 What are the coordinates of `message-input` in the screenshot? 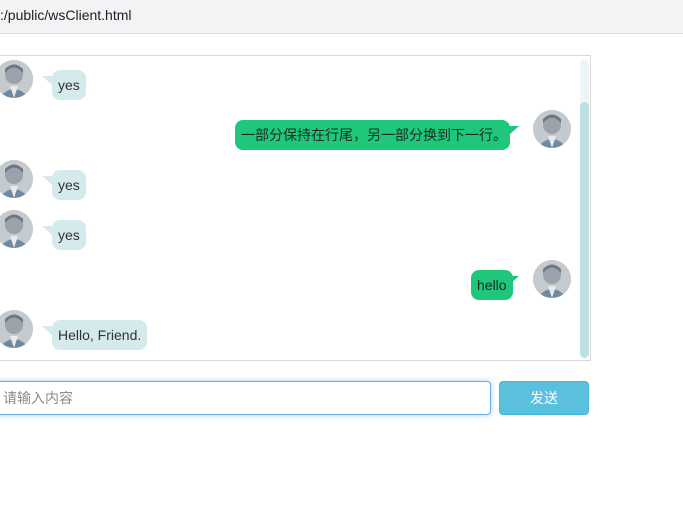 It's located at (245, 398).